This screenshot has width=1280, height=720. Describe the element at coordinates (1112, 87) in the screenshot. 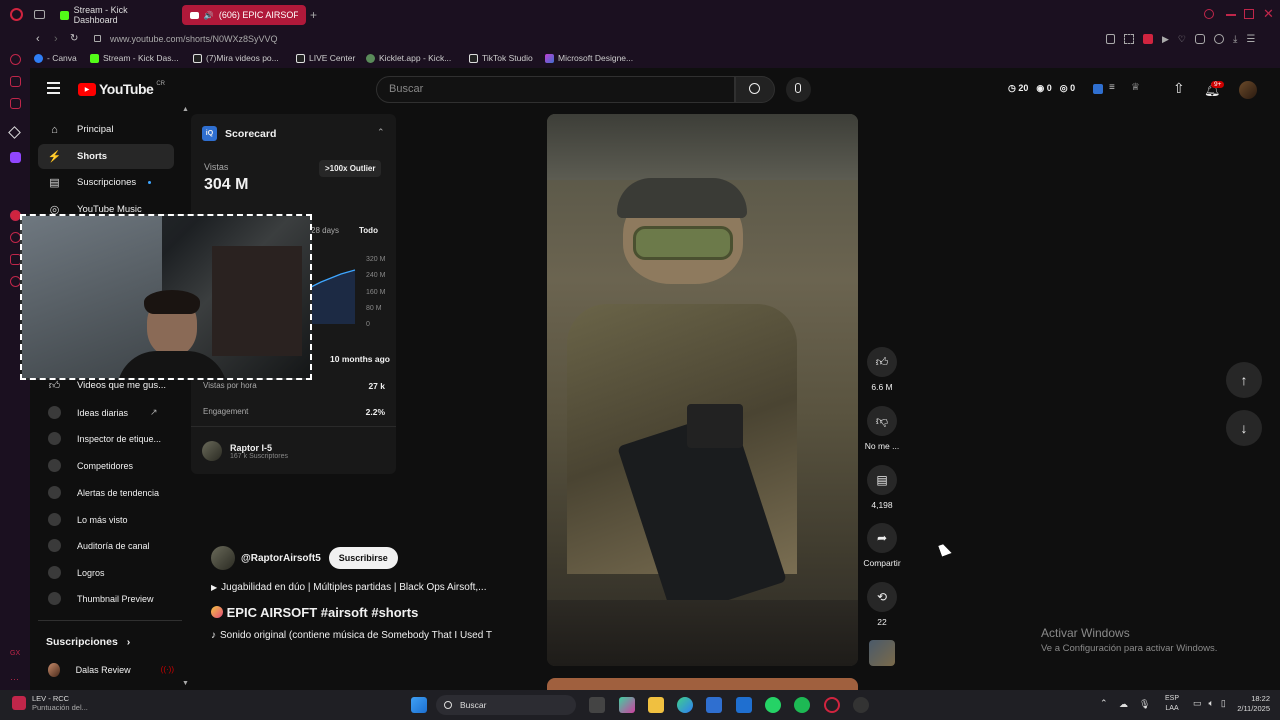

I see `list-icon: ≡` at that location.